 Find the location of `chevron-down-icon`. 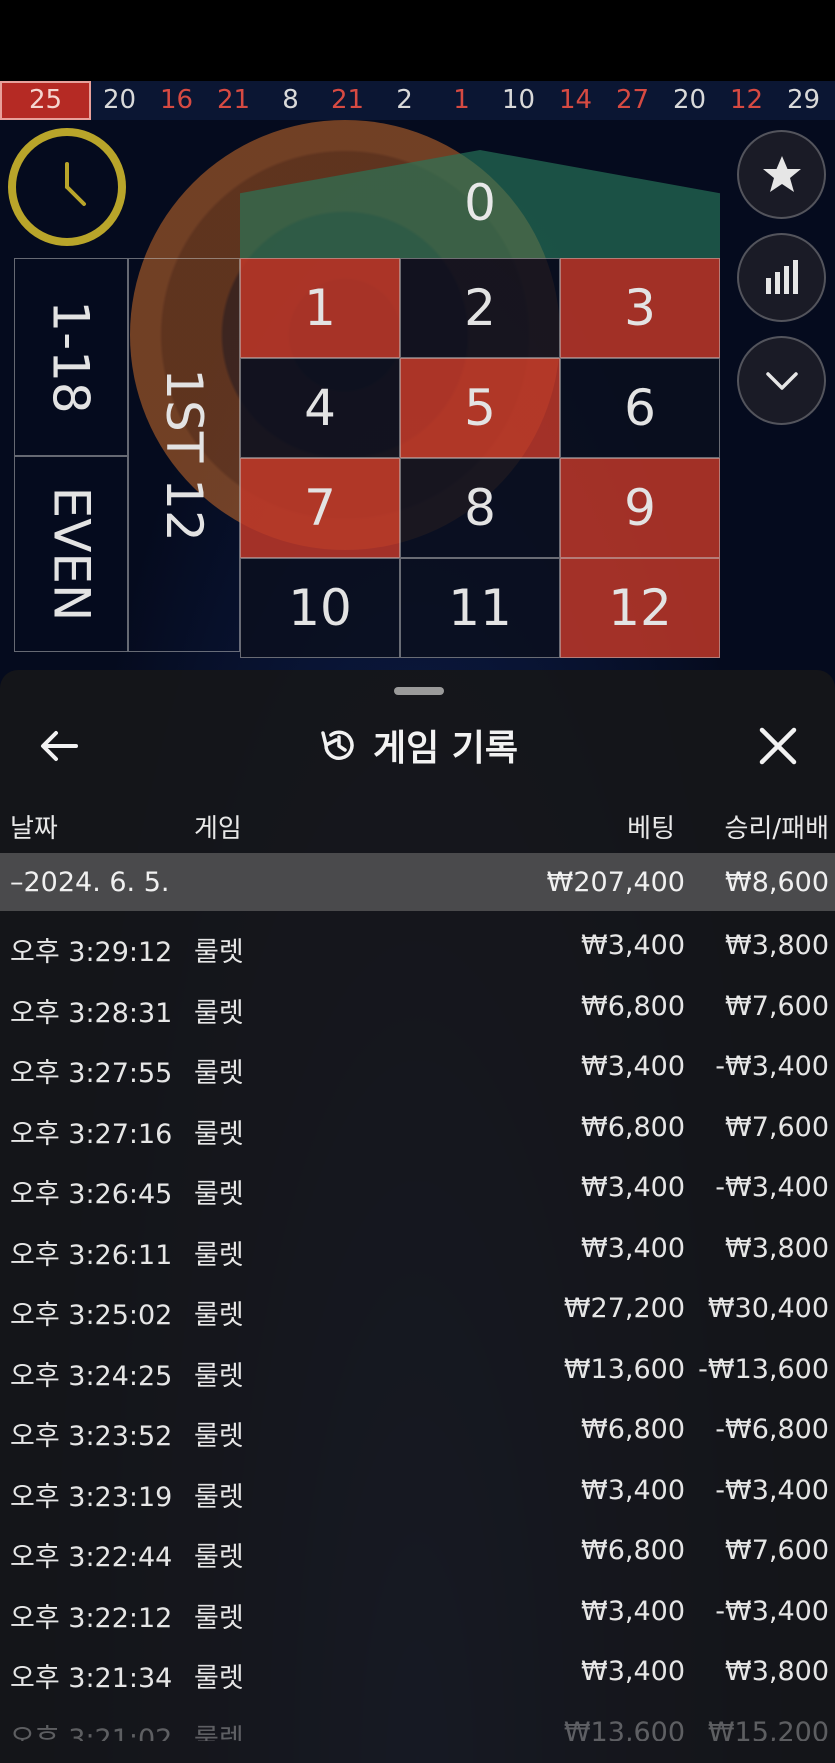

chevron-down-icon is located at coordinates (781, 380).